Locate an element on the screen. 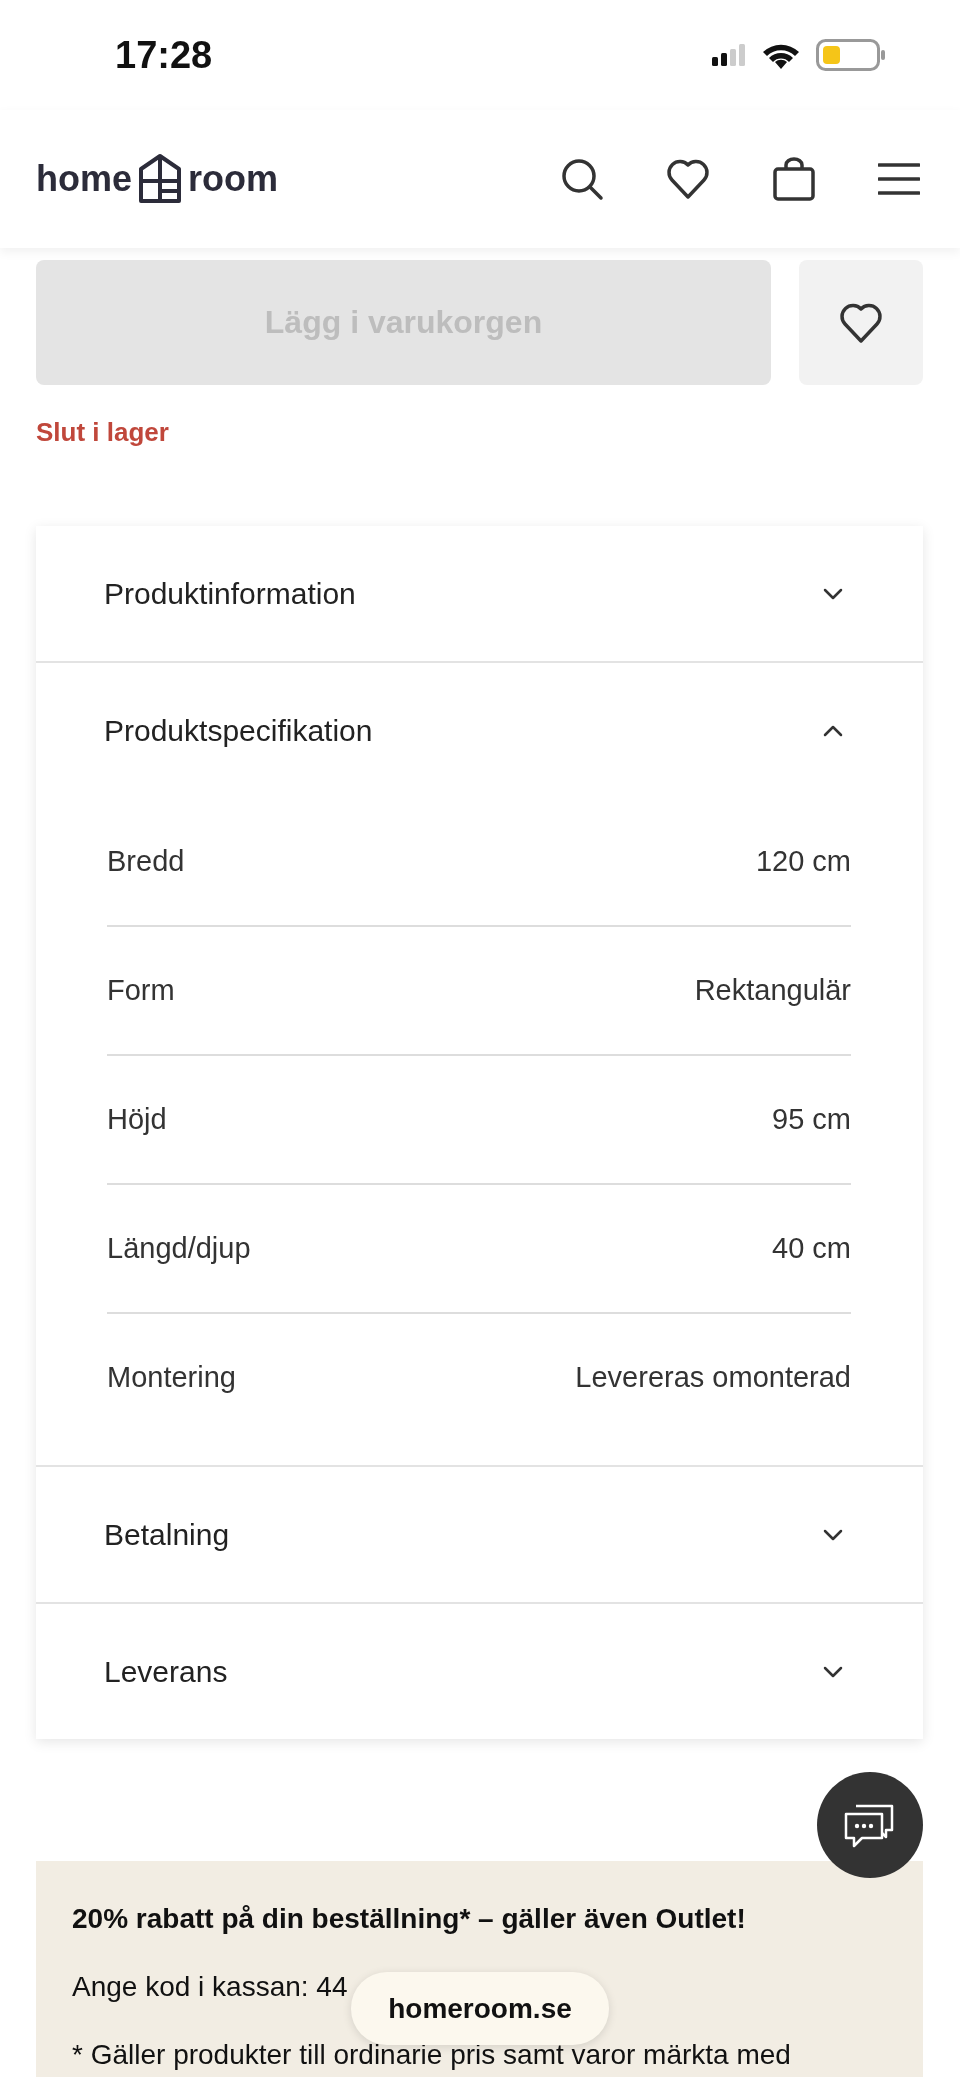 This screenshot has width=960, height=2077. logo-text: home is located at coordinates (84, 179).